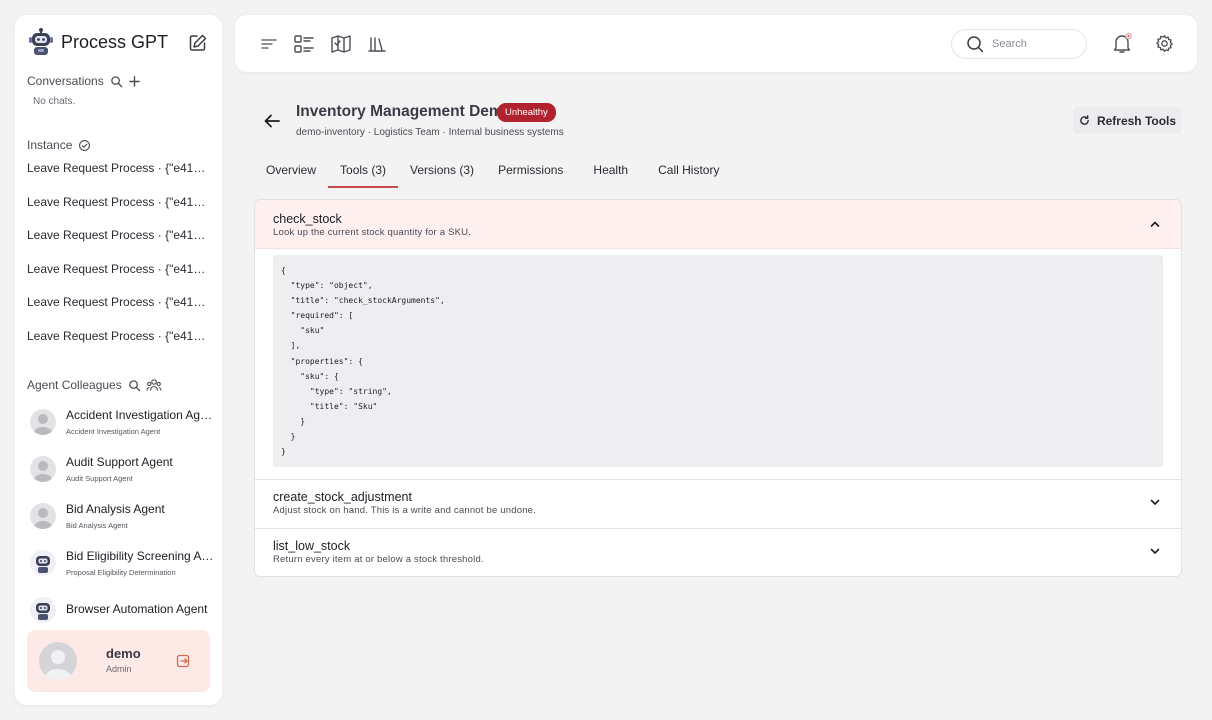 Image resolution: width=1212 pixels, height=720 pixels. I want to click on tab-versions: Versions (3), so click(442, 171).